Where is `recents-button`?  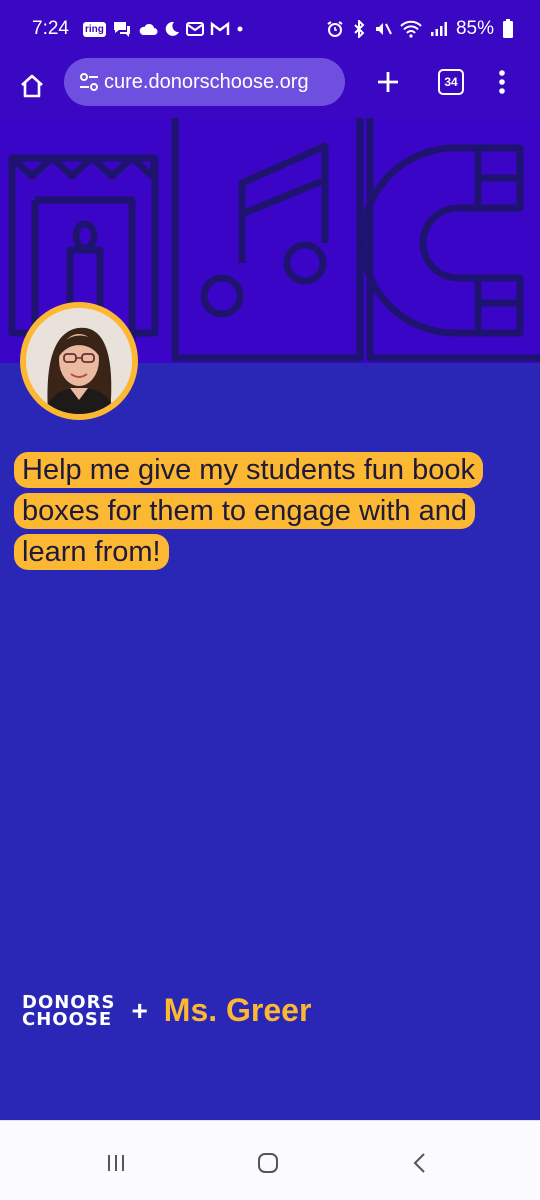 recents-button is located at coordinates (116, 1163).